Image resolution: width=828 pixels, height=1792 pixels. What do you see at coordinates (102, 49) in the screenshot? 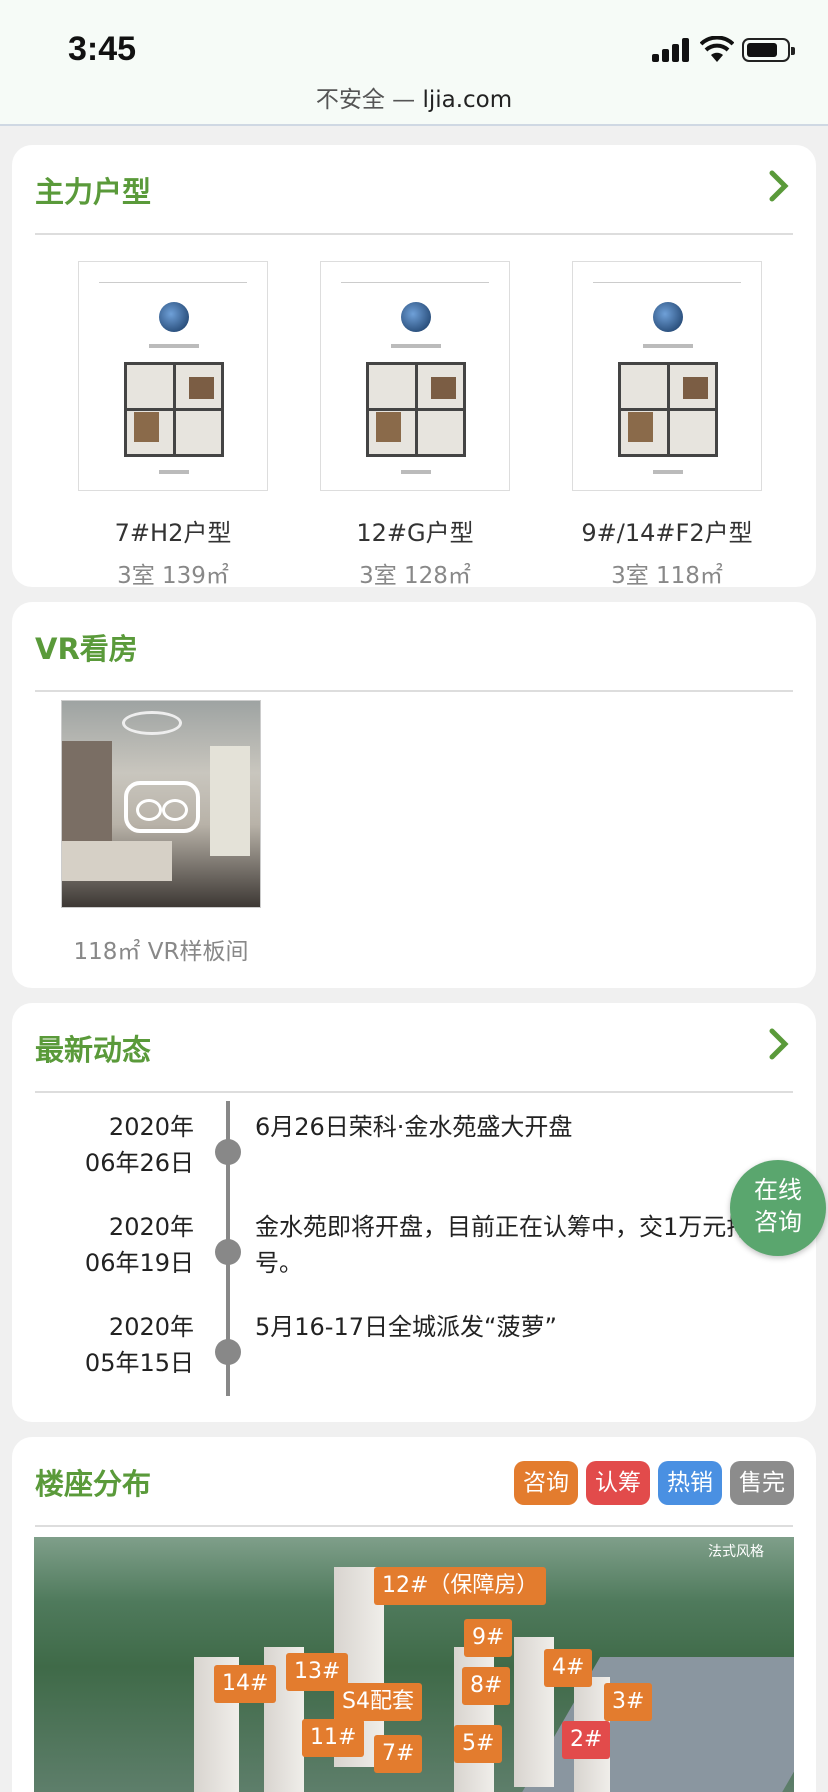
I see `clock: 3:45` at bounding box center [102, 49].